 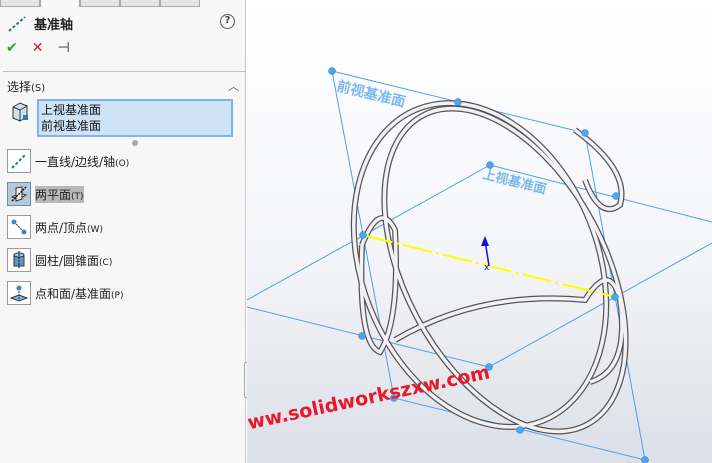 I want to click on option-label: 圆柱/圆锥面(C), so click(x=74, y=260).